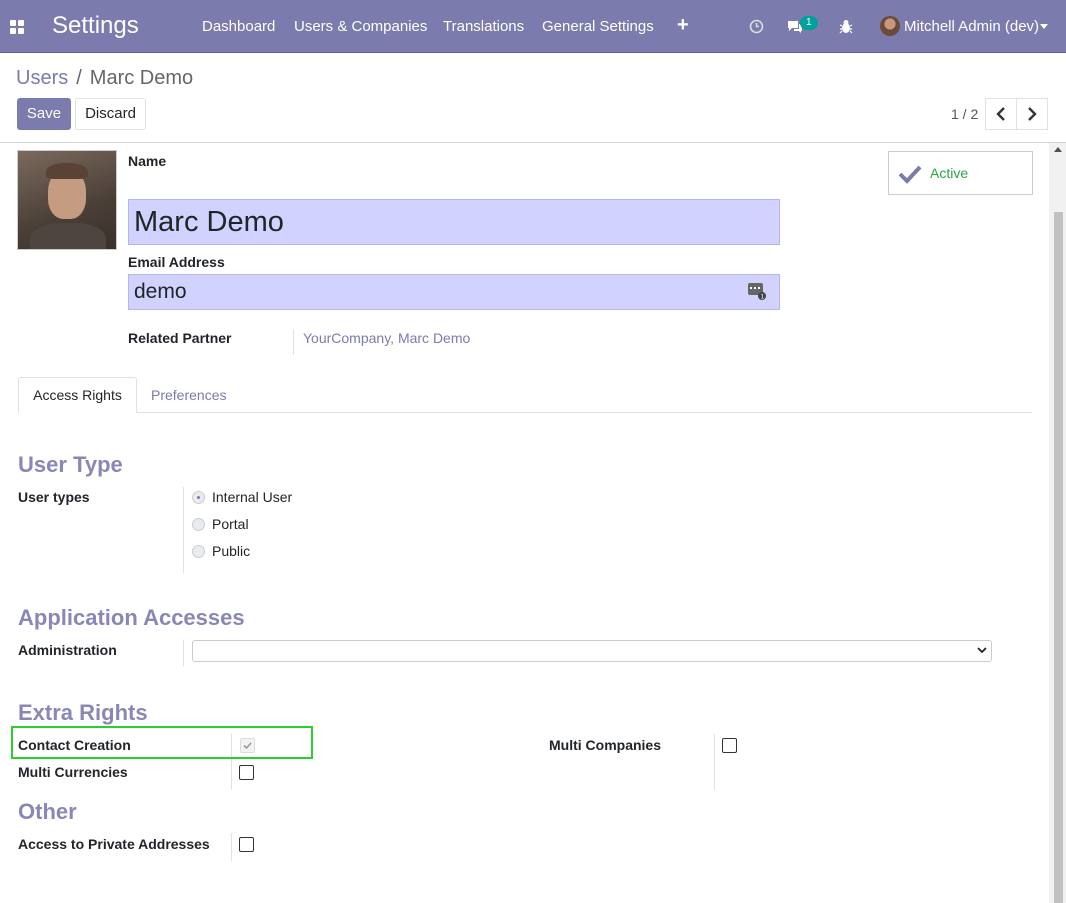 The image size is (1066, 903). I want to click on radio-public, so click(198, 551).